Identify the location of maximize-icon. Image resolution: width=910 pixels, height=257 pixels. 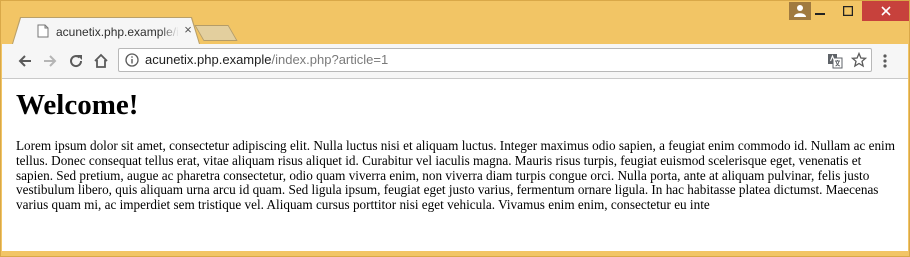
(848, 11).